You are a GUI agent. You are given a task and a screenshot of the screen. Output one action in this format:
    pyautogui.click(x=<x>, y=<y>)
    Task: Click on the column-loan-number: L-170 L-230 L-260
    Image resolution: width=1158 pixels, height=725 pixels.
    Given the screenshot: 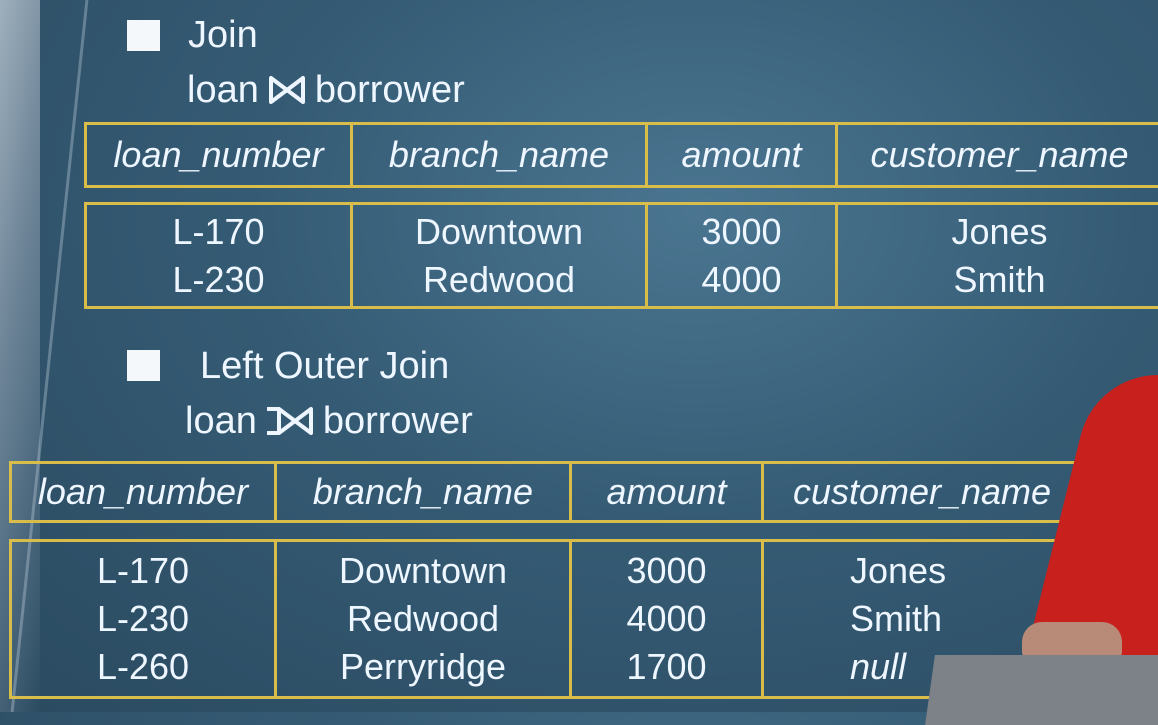 What is the action you would take?
    pyautogui.click(x=144, y=619)
    